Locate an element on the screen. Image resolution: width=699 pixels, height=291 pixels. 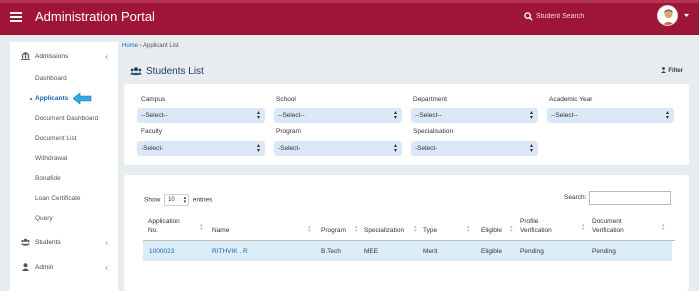
breadcrumb: Home › Applicant List is located at coordinates (150, 46).